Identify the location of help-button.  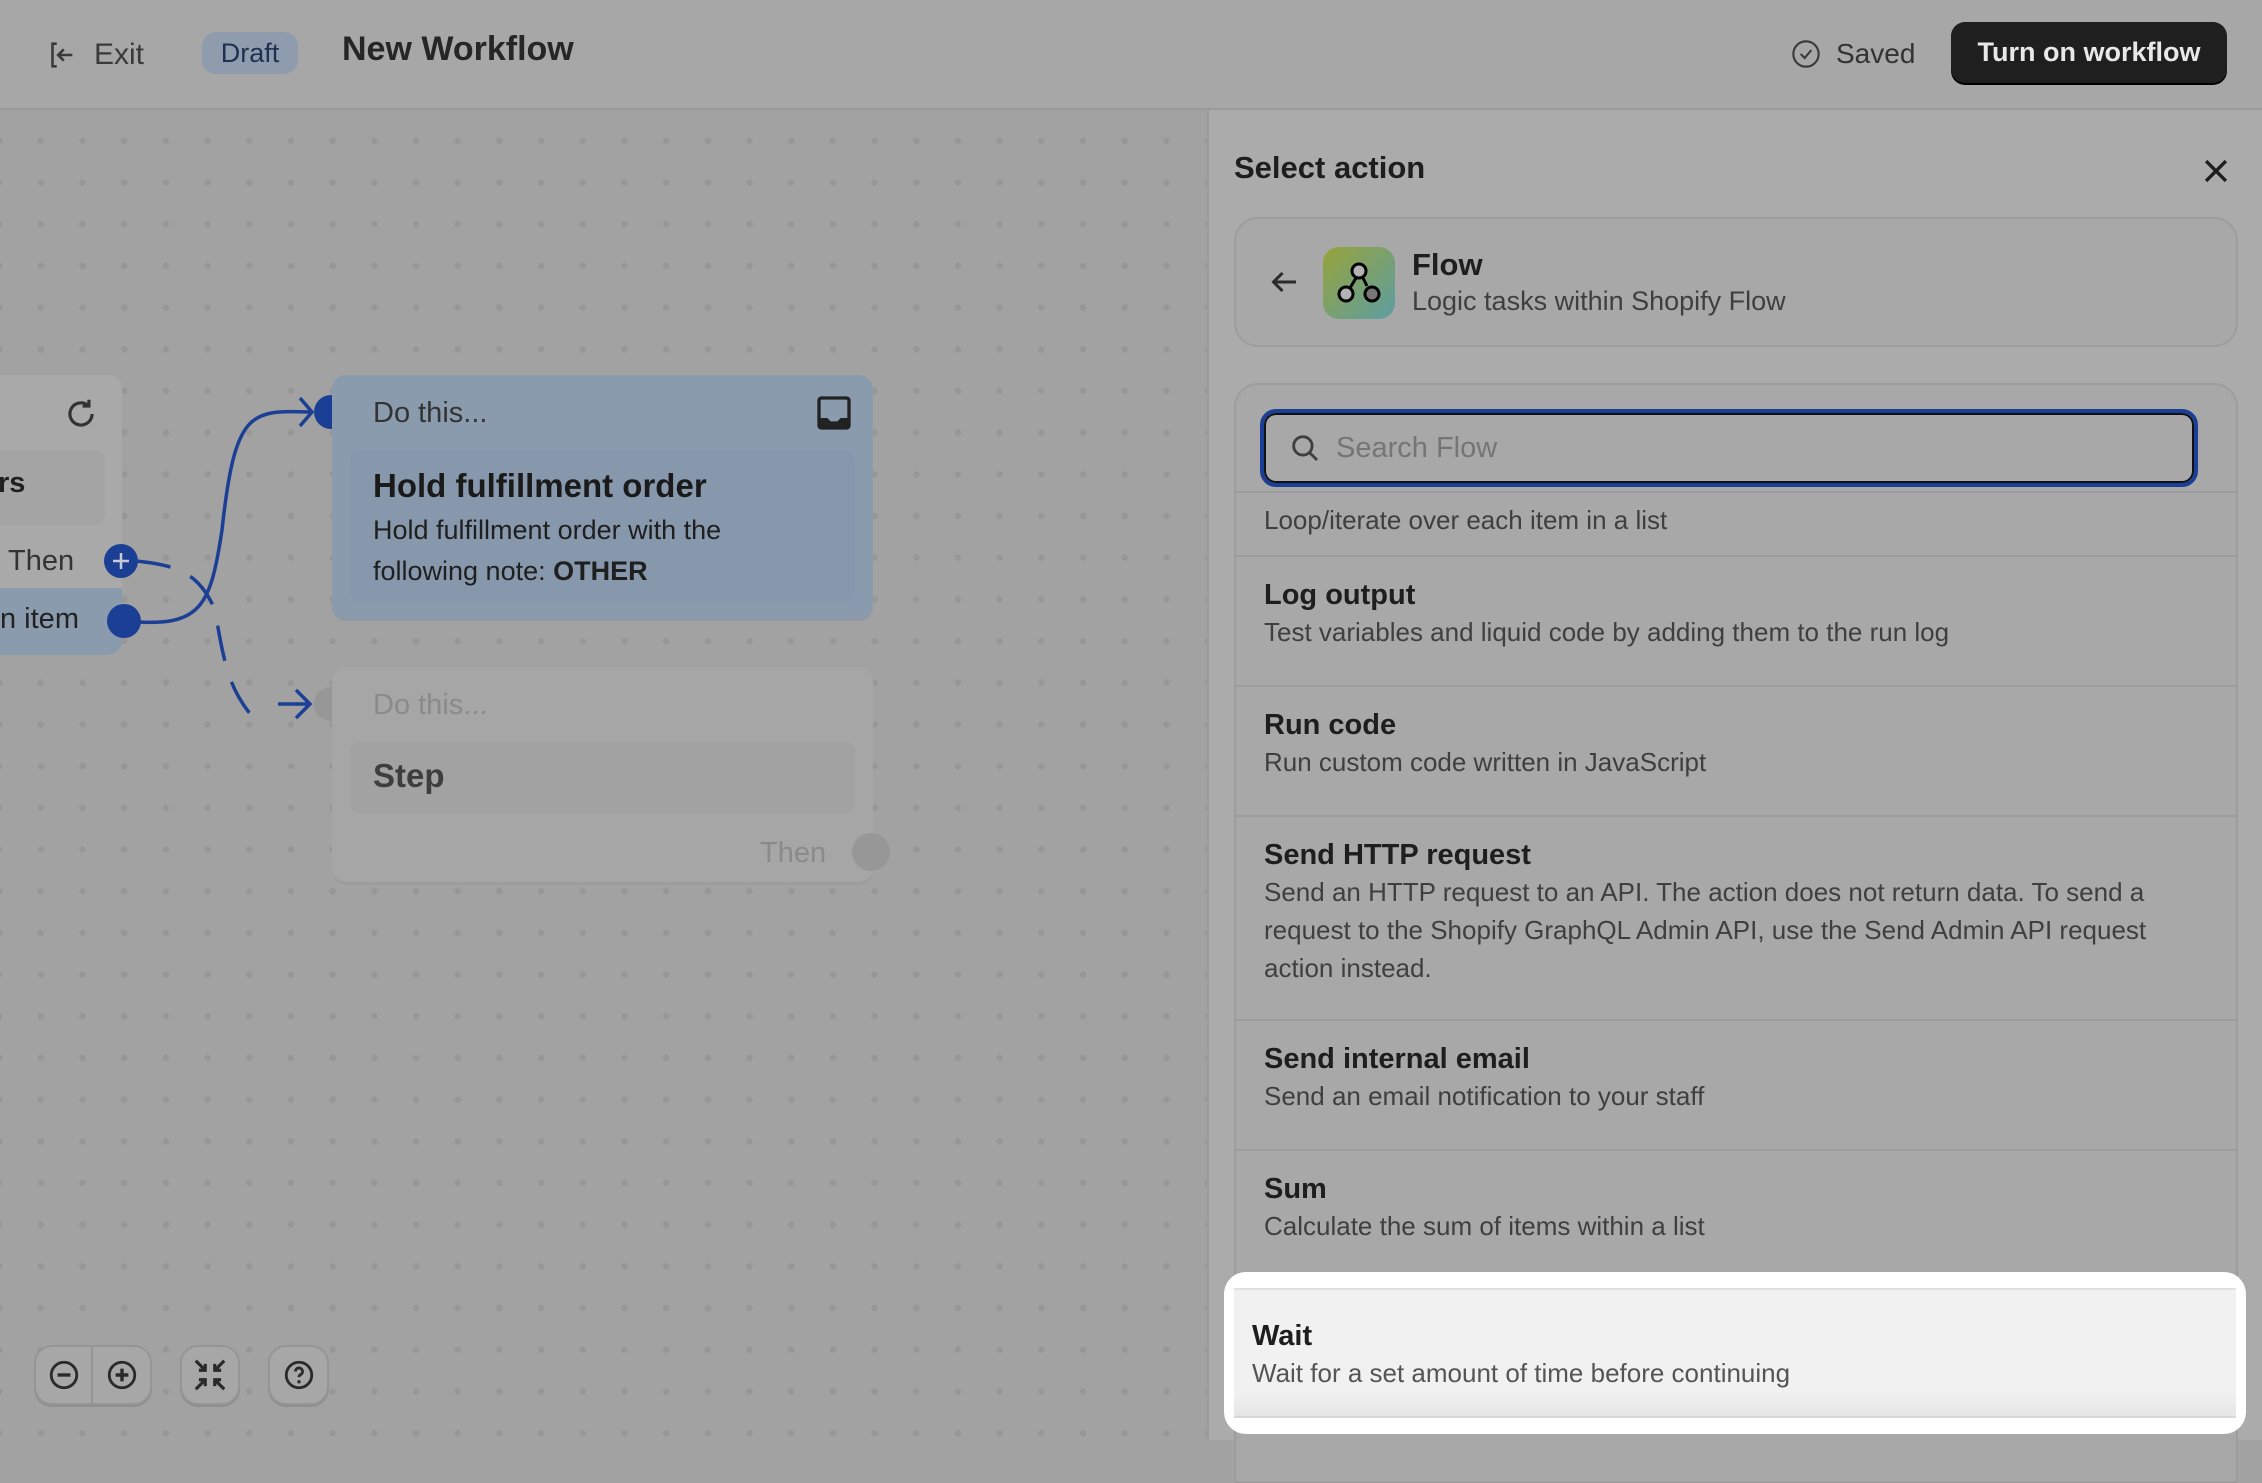
(298, 1375).